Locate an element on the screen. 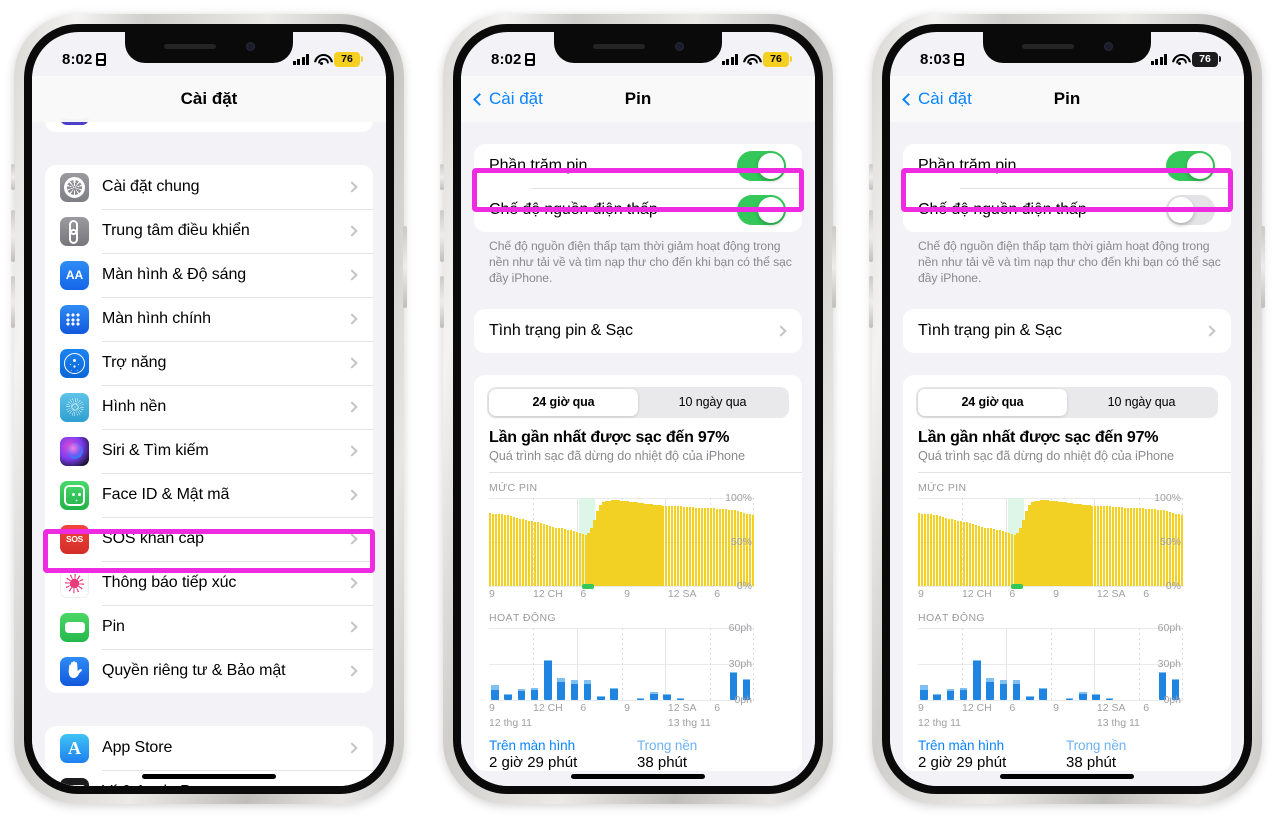 Image resolution: width=1280 pixels, height=821 pixels. xtick-1: 12 CH is located at coordinates (547, 707).